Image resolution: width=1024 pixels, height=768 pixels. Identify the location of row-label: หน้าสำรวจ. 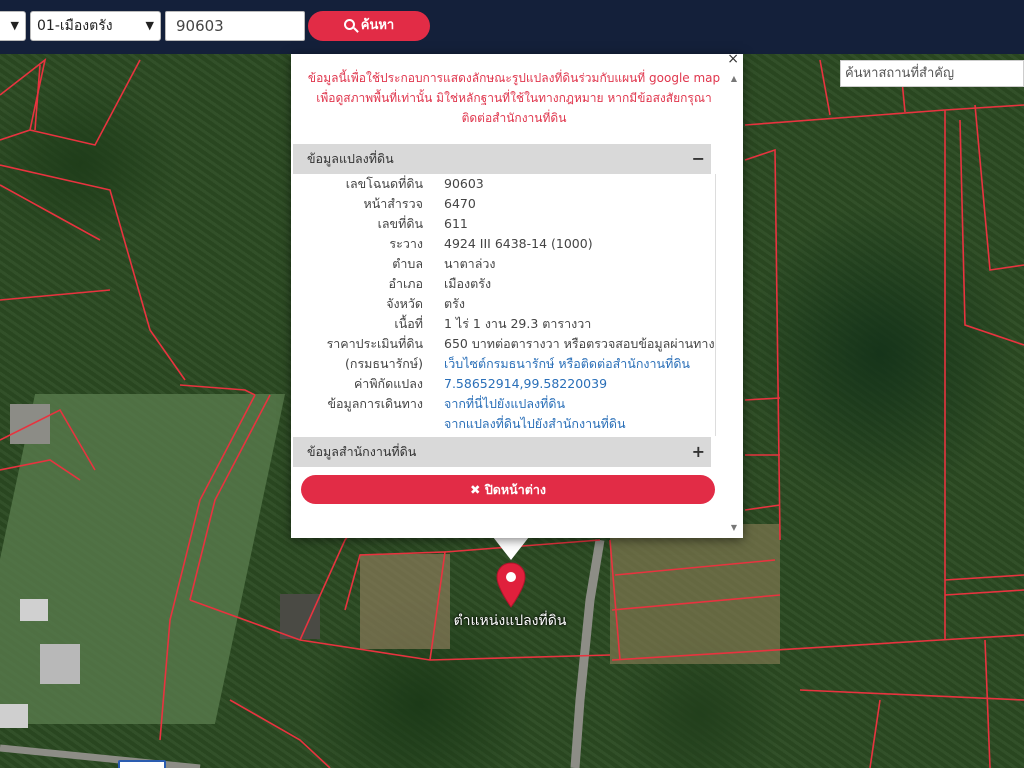
(393, 203).